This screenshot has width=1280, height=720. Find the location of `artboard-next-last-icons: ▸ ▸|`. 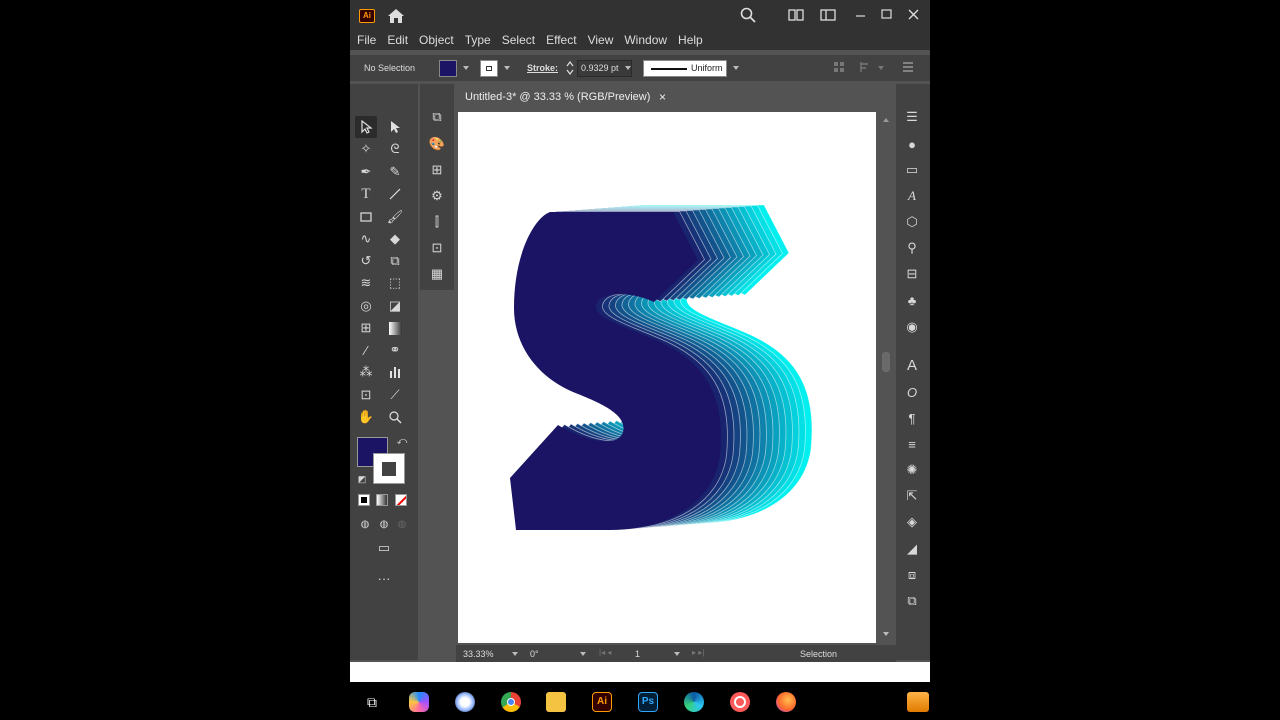

artboard-next-last-icons: ▸ ▸| is located at coordinates (698, 652).